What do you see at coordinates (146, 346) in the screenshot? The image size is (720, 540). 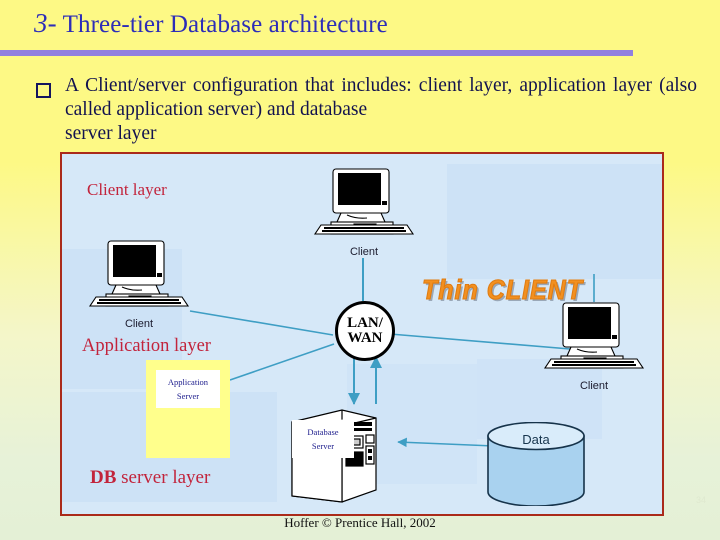 I see `label-application-layer: Application layer` at bounding box center [146, 346].